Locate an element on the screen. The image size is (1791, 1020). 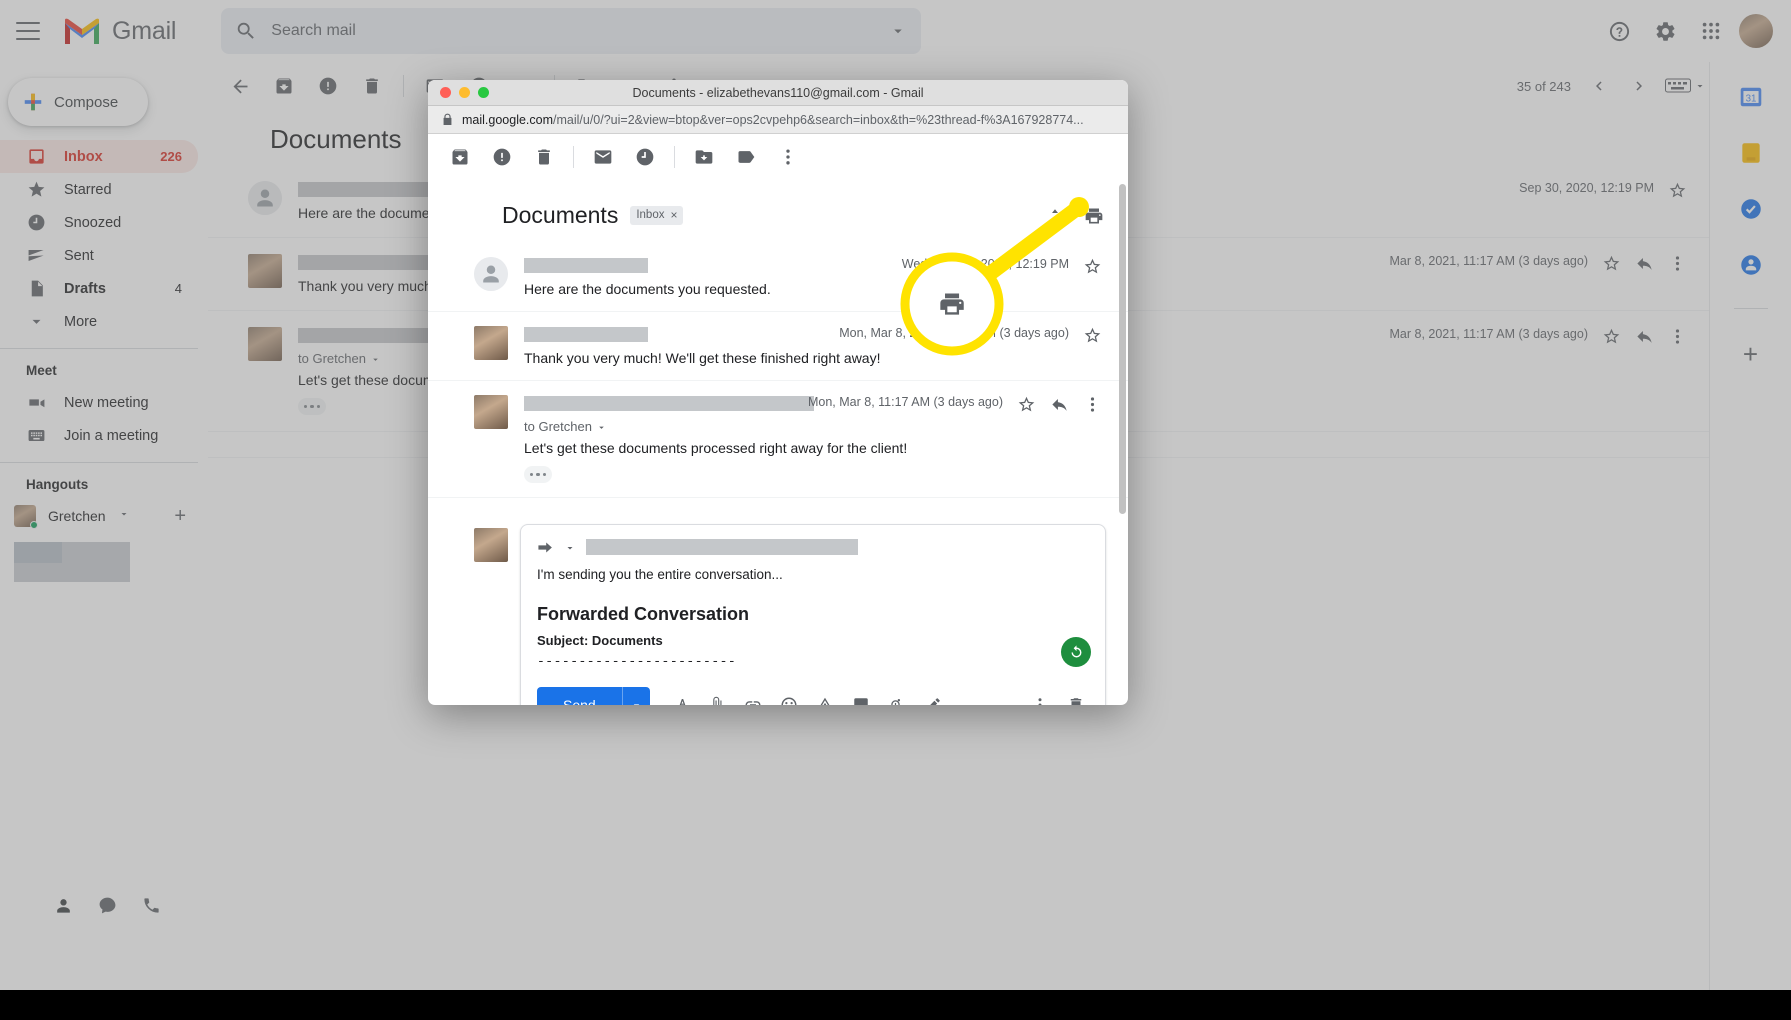
forward-arrow-icon is located at coordinates (545, 547).